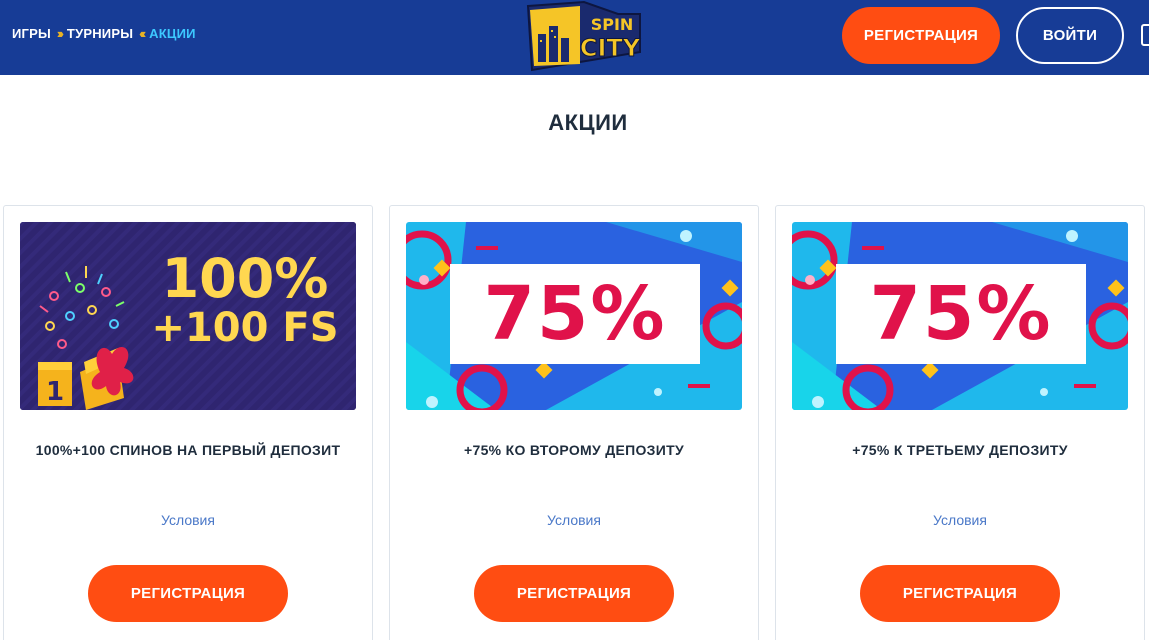 The width and height of the screenshot is (1149, 640). I want to click on bonus-headline: 100% +100 FS, so click(245, 299).